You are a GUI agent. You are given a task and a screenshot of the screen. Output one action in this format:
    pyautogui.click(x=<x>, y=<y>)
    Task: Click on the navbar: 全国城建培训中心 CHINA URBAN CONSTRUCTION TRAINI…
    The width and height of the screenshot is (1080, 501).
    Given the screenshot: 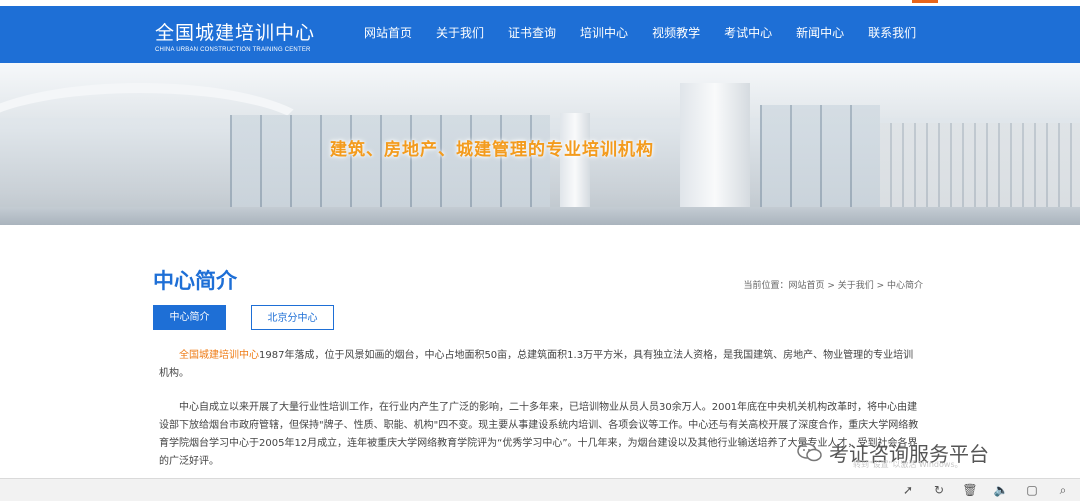 What is the action you would take?
    pyautogui.click(x=540, y=34)
    